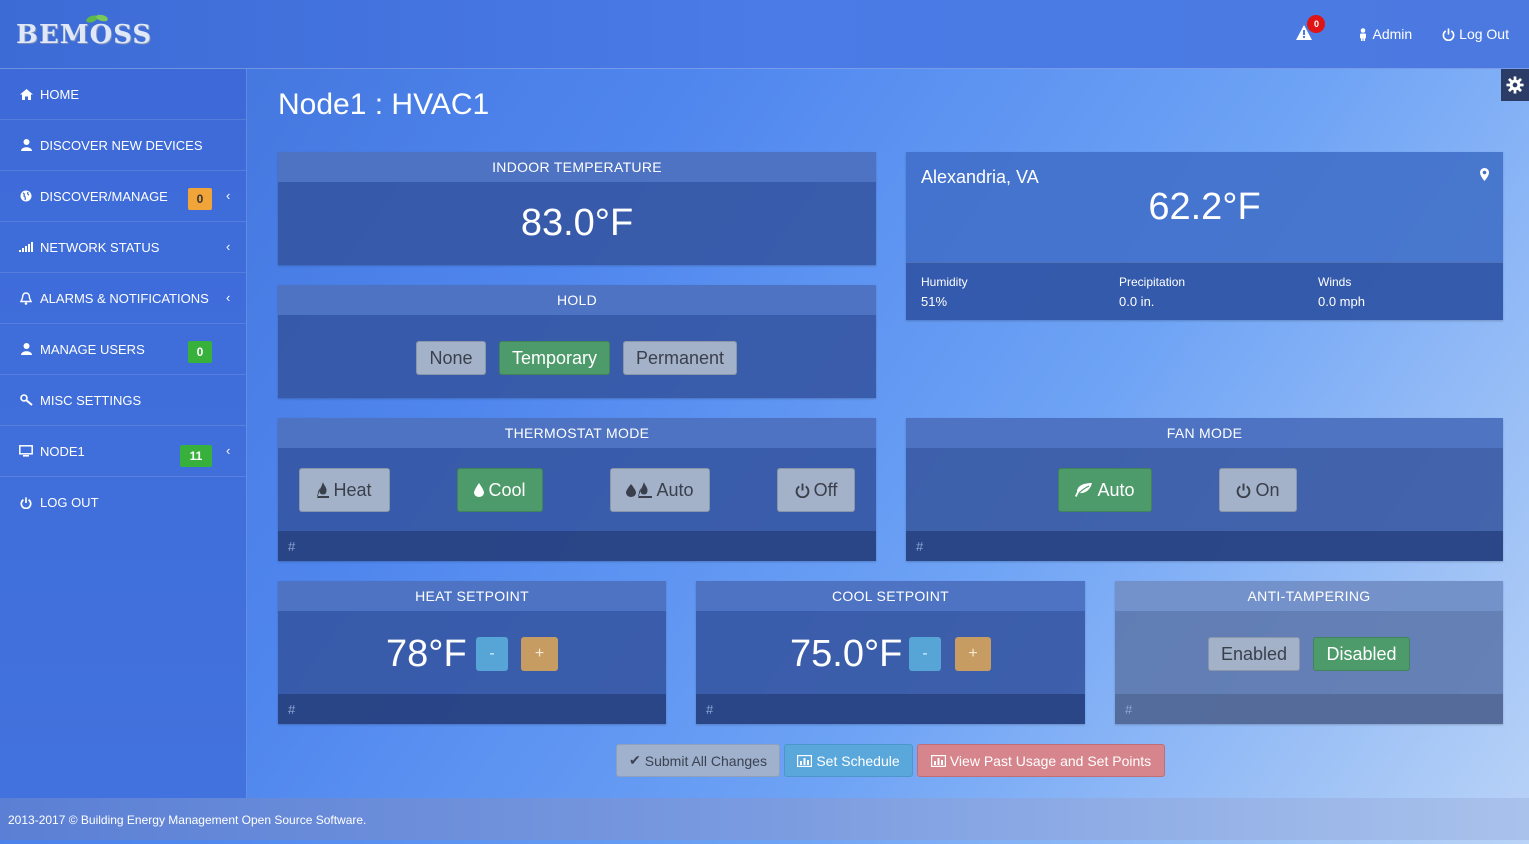  I want to click on mode-cool-button: Cool, so click(500, 490).